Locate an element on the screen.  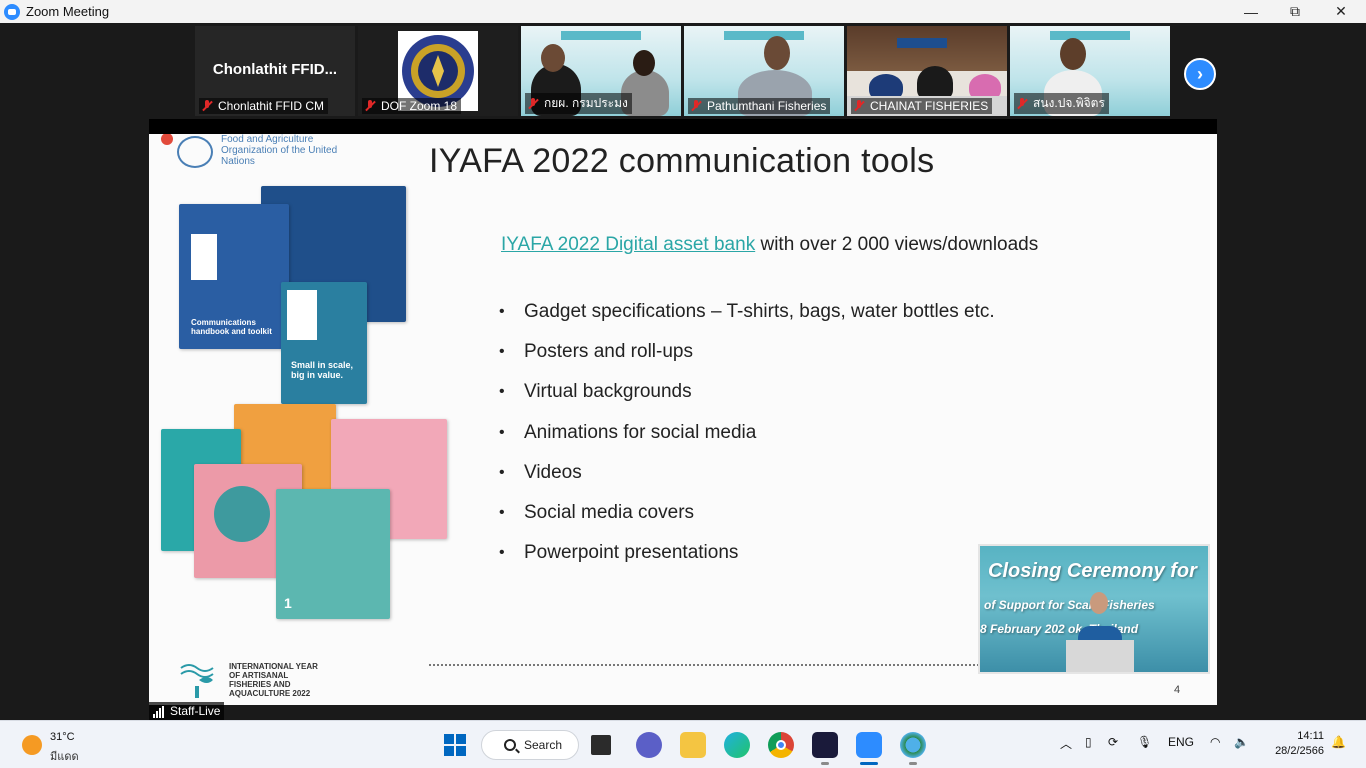
asset-bank-link: IYAFA 2022 Digital asset bank is located at coordinates (628, 244).